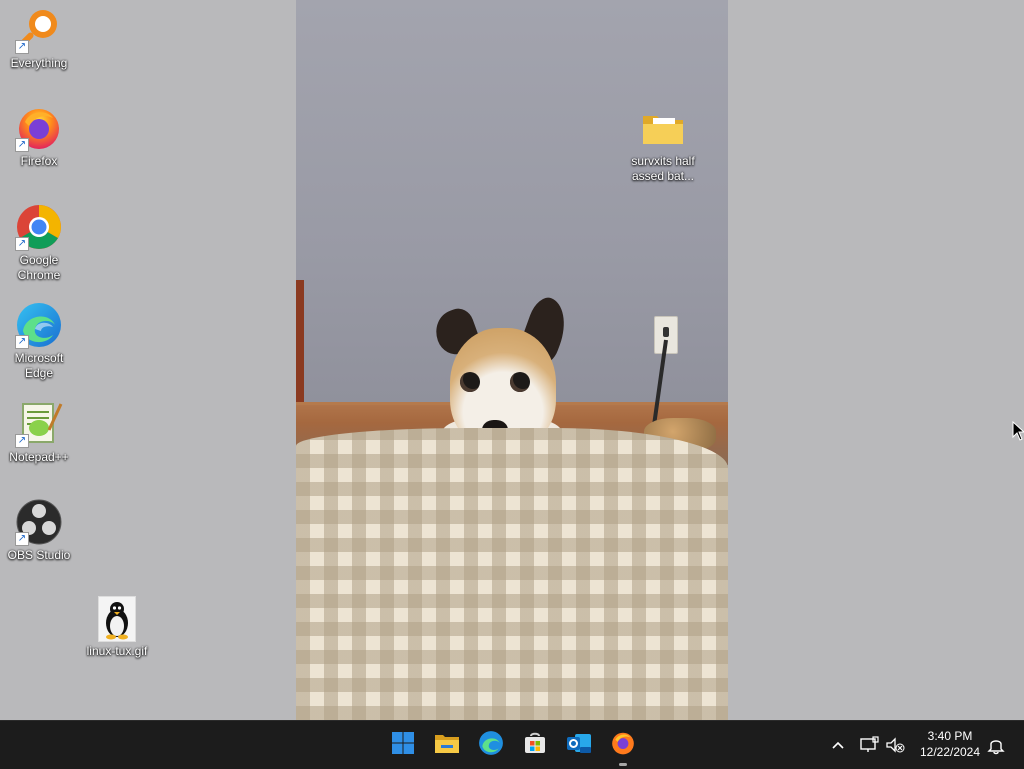  I want to click on taskbar-start-button, so click(403, 745).